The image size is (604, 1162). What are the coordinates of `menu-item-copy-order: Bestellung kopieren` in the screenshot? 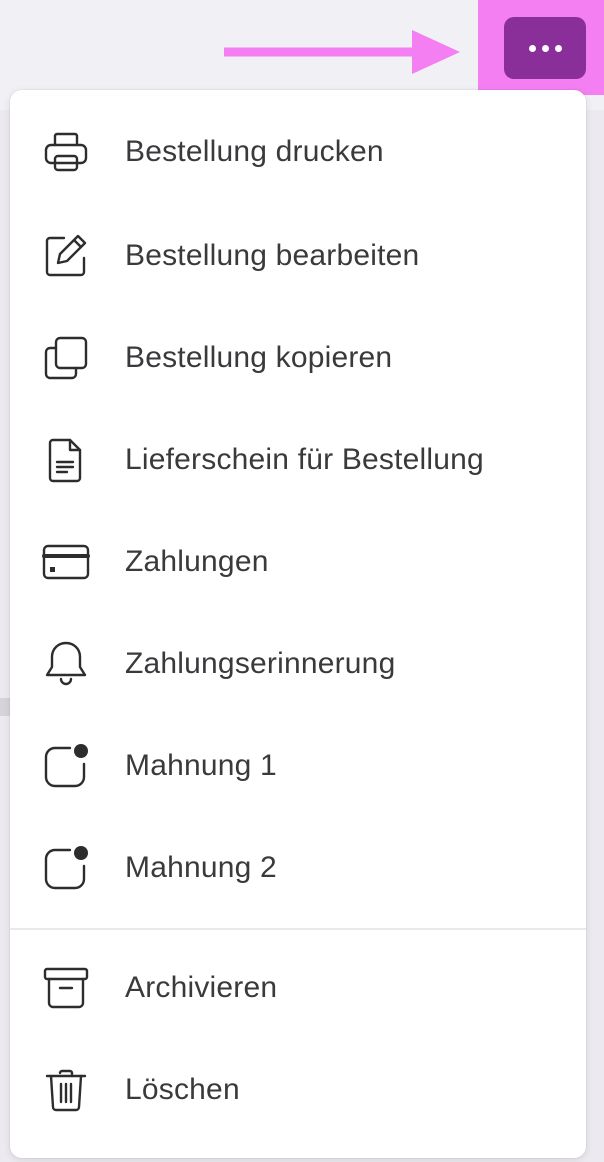 It's located at (298, 358).